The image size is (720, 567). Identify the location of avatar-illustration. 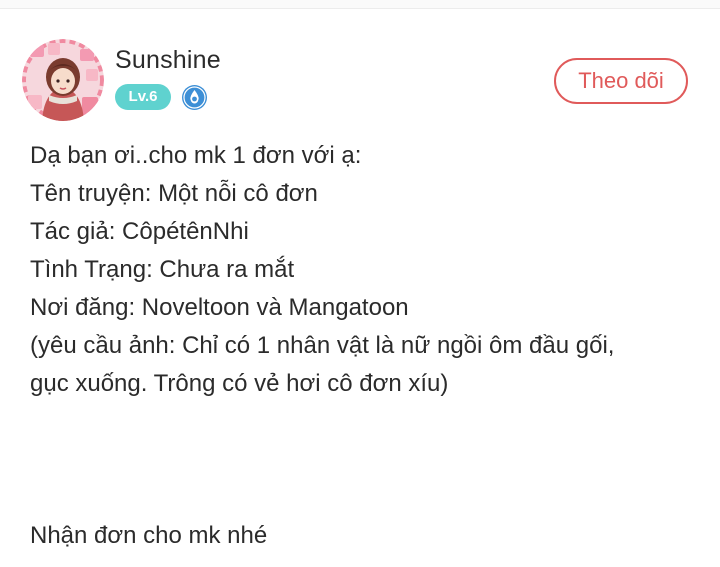
(63, 80).